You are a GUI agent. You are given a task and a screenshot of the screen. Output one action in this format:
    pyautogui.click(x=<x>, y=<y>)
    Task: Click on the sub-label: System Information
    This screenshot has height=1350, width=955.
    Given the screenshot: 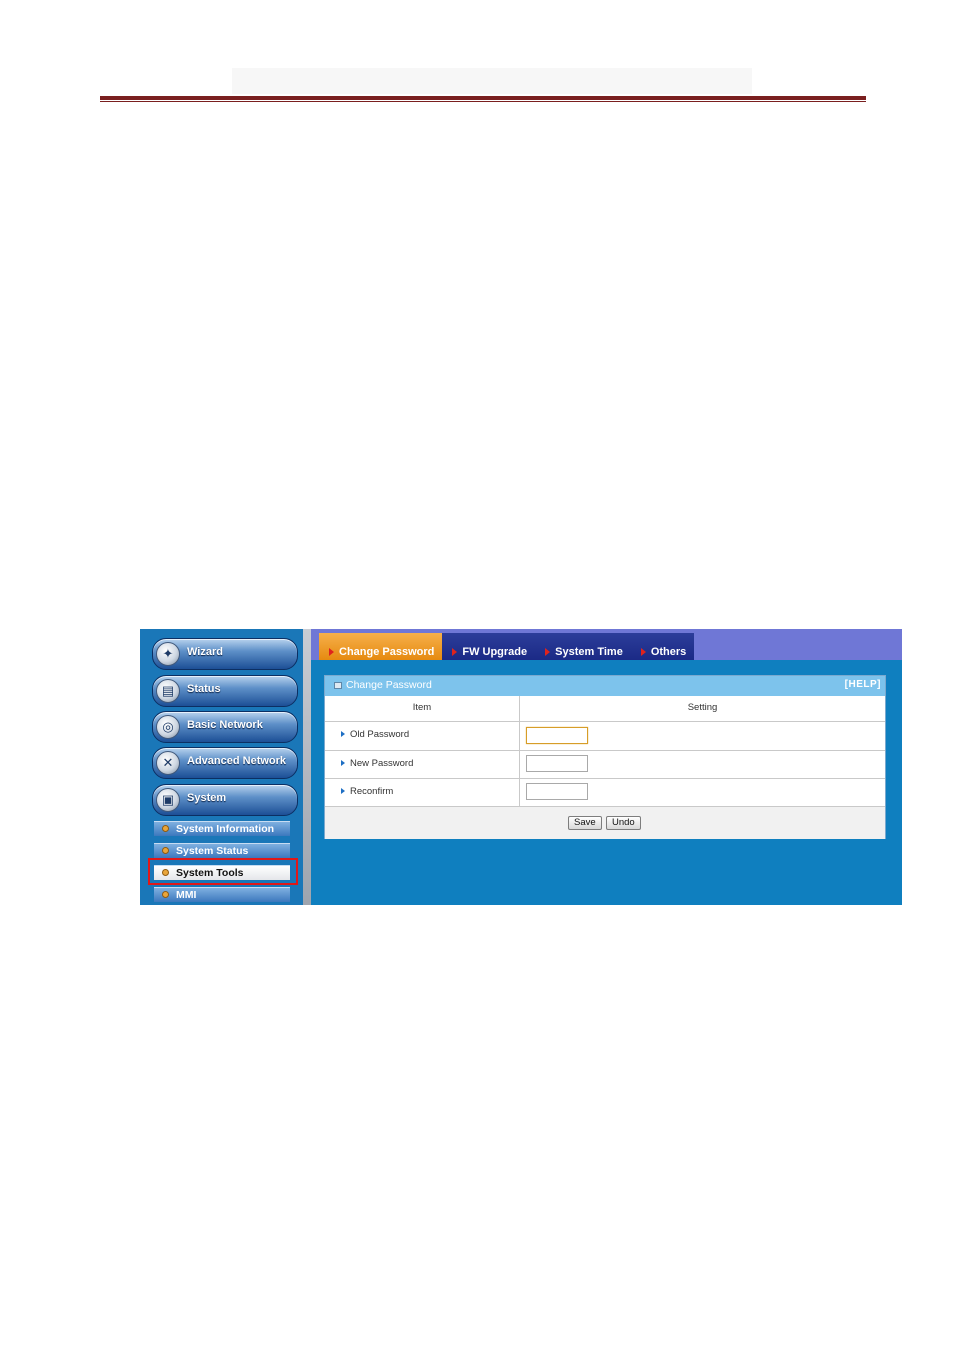 What is the action you would take?
    pyautogui.click(x=225, y=829)
    